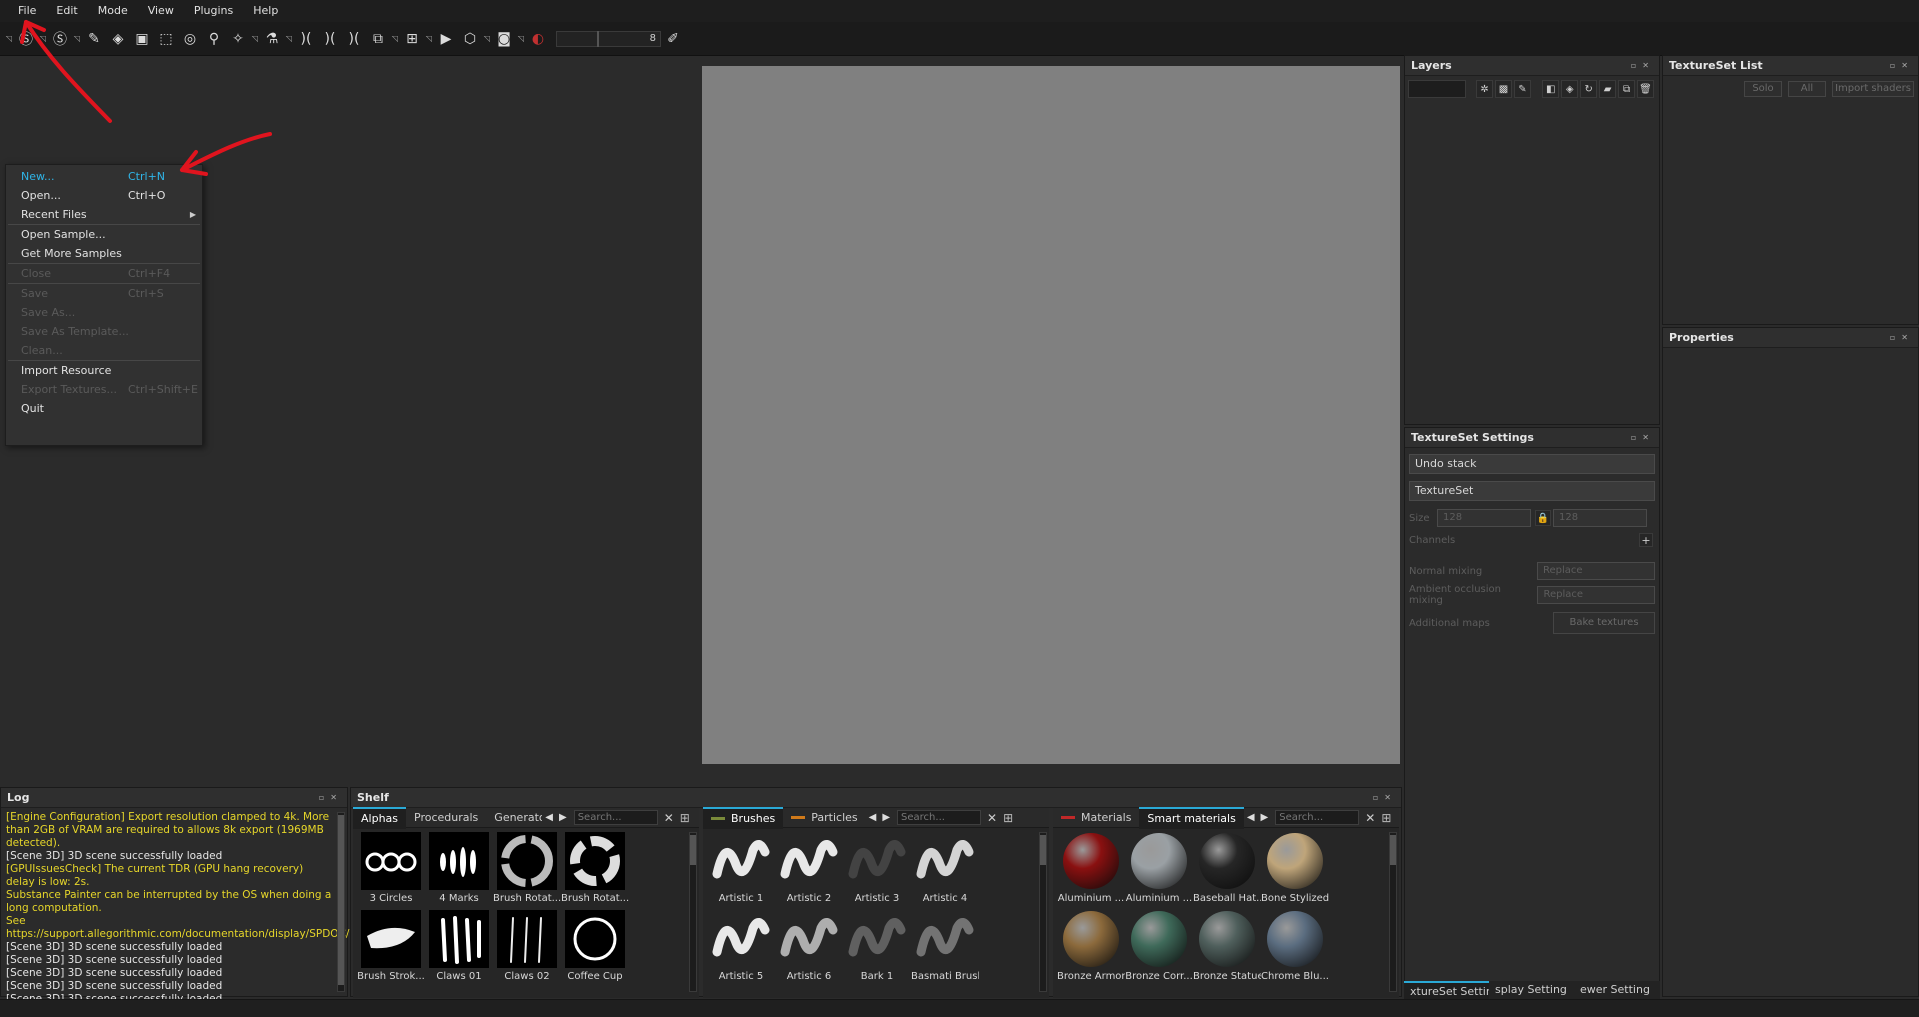  I want to click on shelf-item: 4 Marks, so click(459, 868).